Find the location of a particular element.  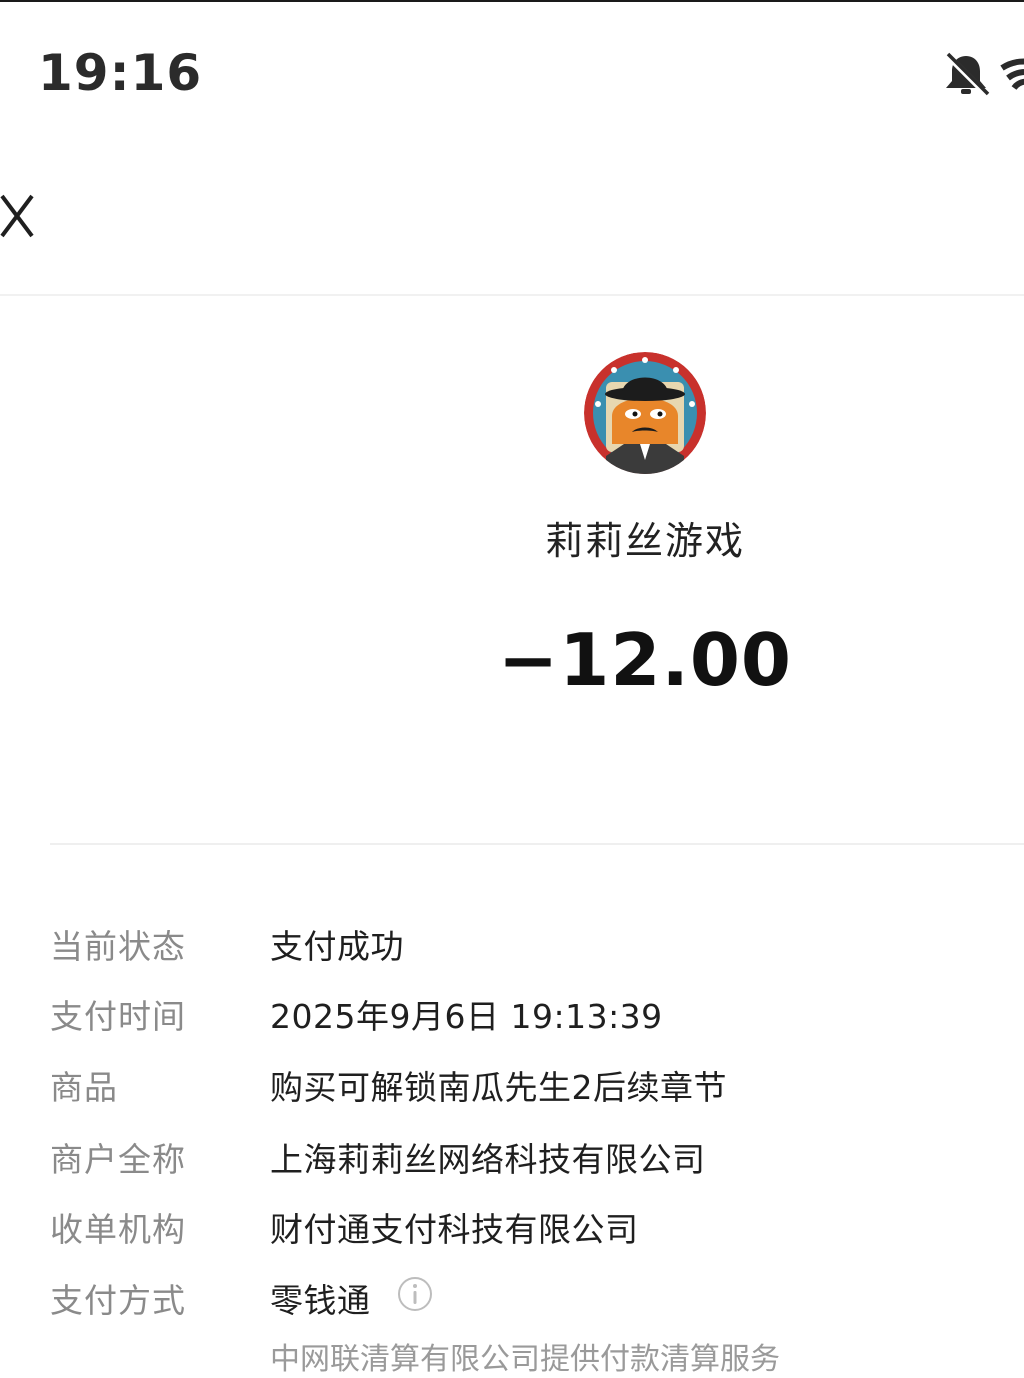

merchant-avatar is located at coordinates (645, 413).